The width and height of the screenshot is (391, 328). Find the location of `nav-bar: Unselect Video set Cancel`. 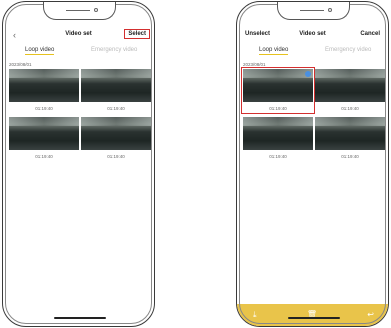

nav-bar: Unselect Video set Cancel is located at coordinates (312, 36).